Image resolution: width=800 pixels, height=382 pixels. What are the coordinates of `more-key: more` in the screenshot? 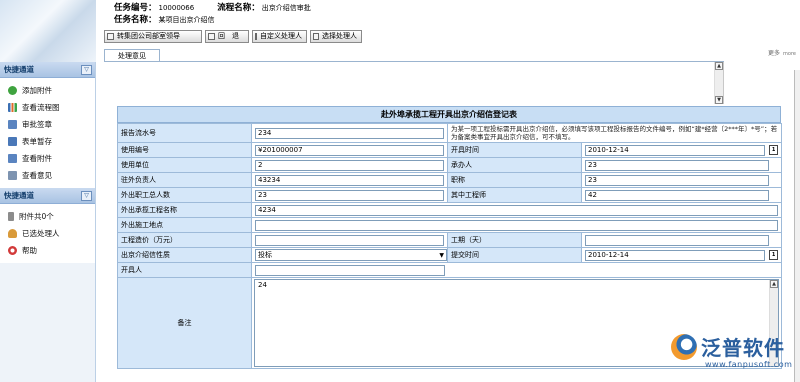 It's located at (789, 54).